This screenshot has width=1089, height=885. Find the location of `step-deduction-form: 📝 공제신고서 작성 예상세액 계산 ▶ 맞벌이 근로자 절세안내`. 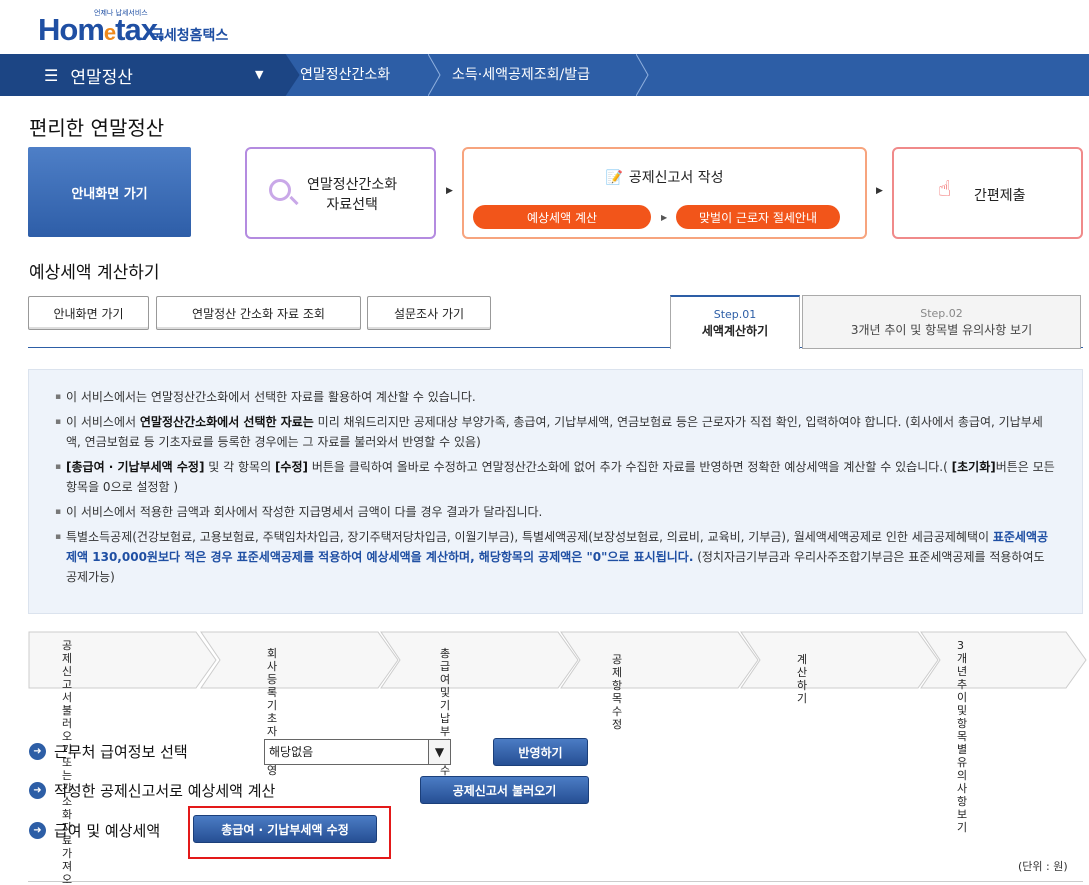

step-deduction-form: 📝 공제신고서 작성 예상세액 계산 ▶ 맞벌이 근로자 절세안내 is located at coordinates (664, 193).